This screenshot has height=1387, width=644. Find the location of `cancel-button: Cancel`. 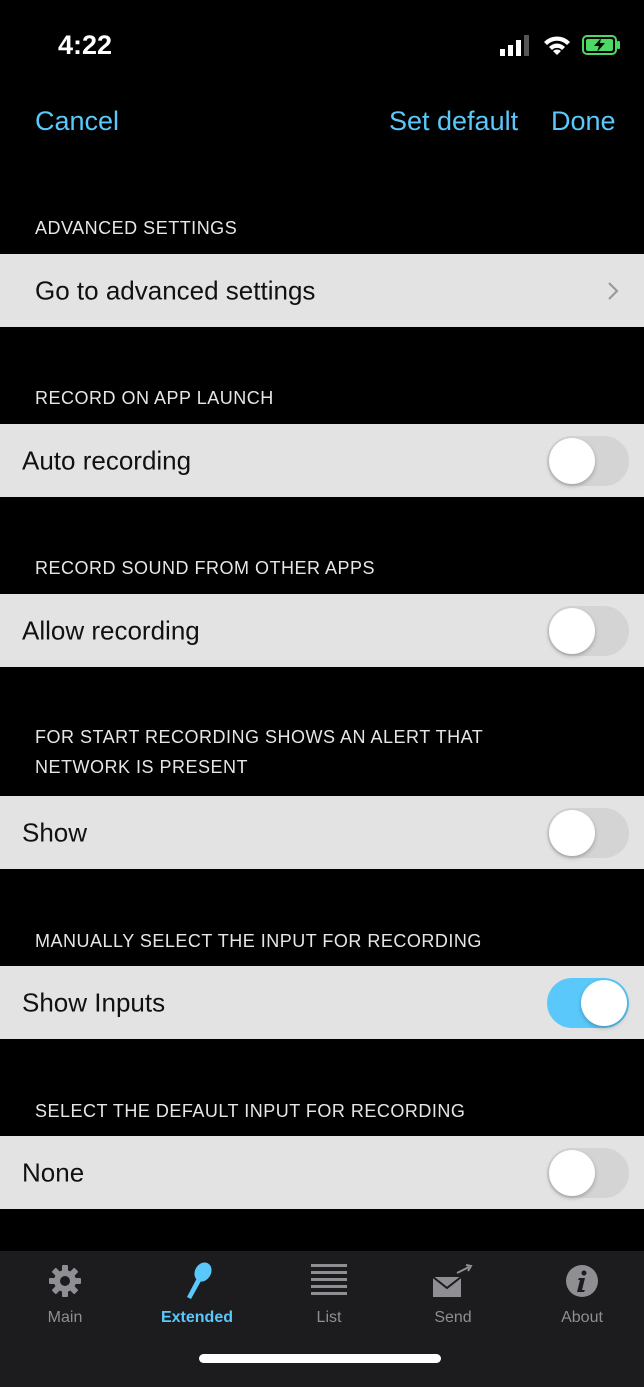

cancel-button: Cancel is located at coordinates (77, 121).